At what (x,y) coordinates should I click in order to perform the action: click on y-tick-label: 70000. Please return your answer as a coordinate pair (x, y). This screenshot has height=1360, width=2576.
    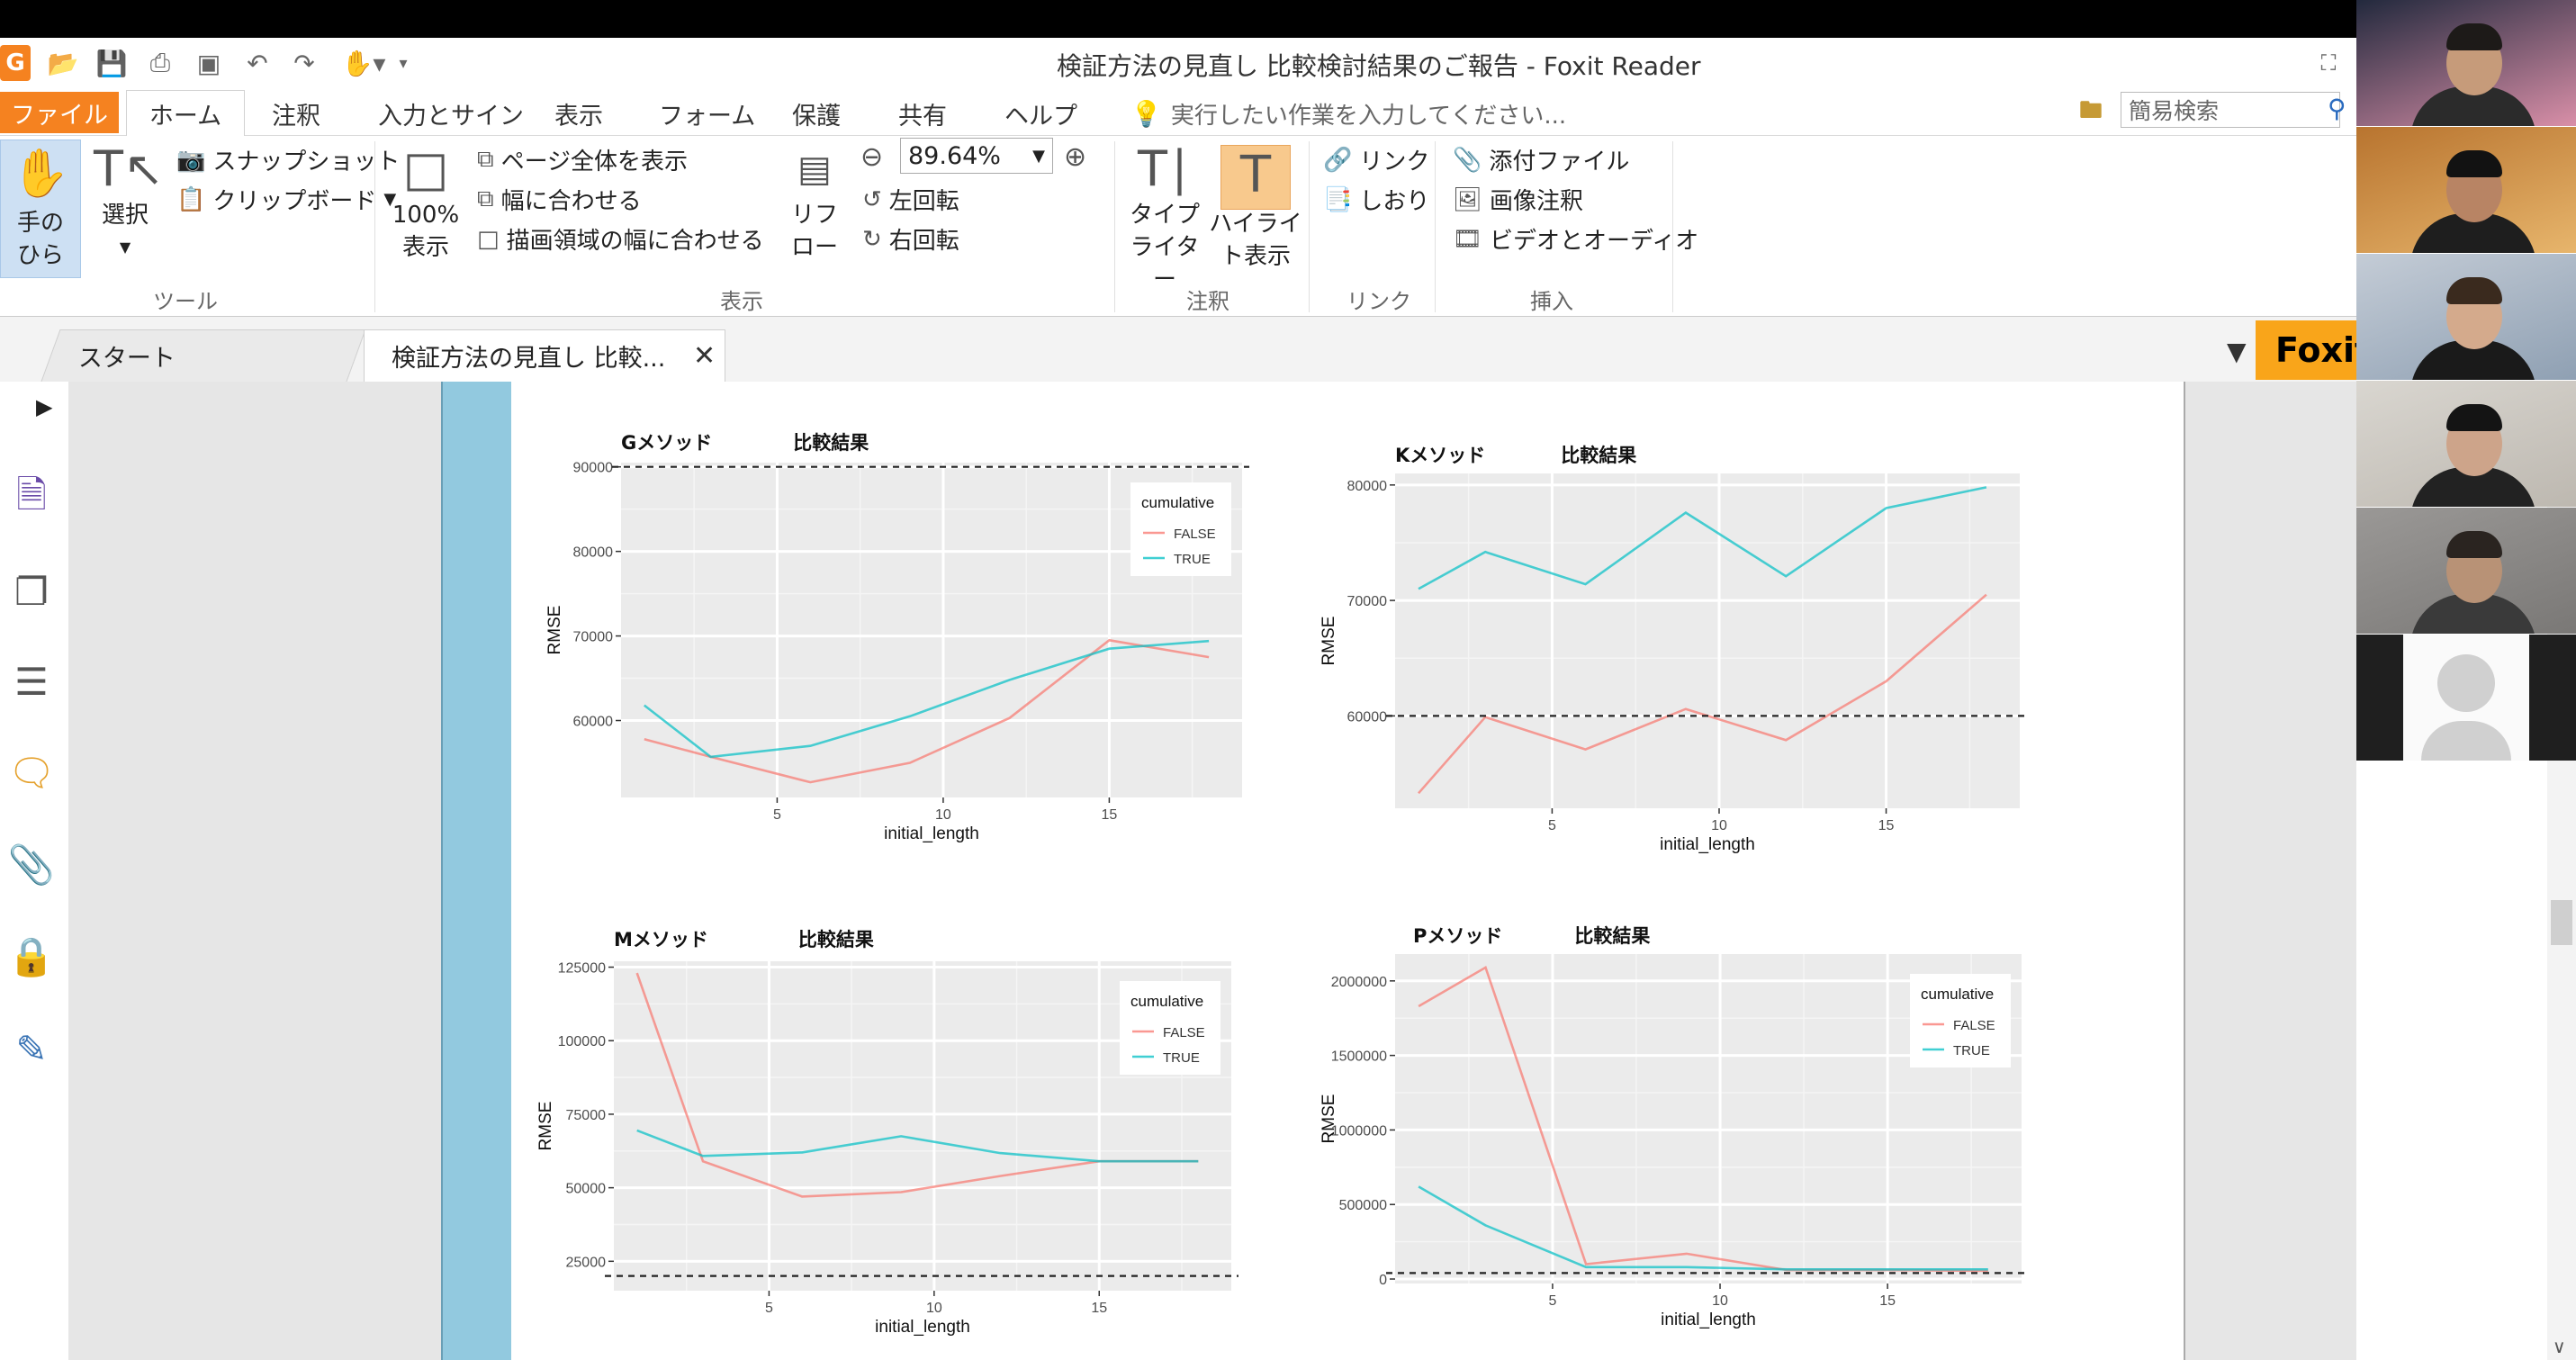
    Looking at the image, I should click on (593, 637).